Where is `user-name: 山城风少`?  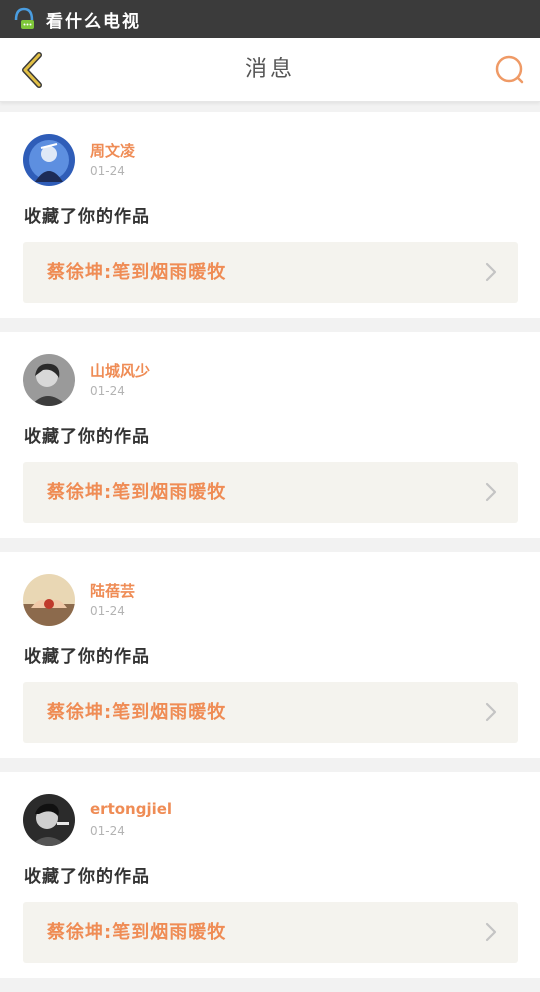 user-name: 山城风少 is located at coordinates (120, 370).